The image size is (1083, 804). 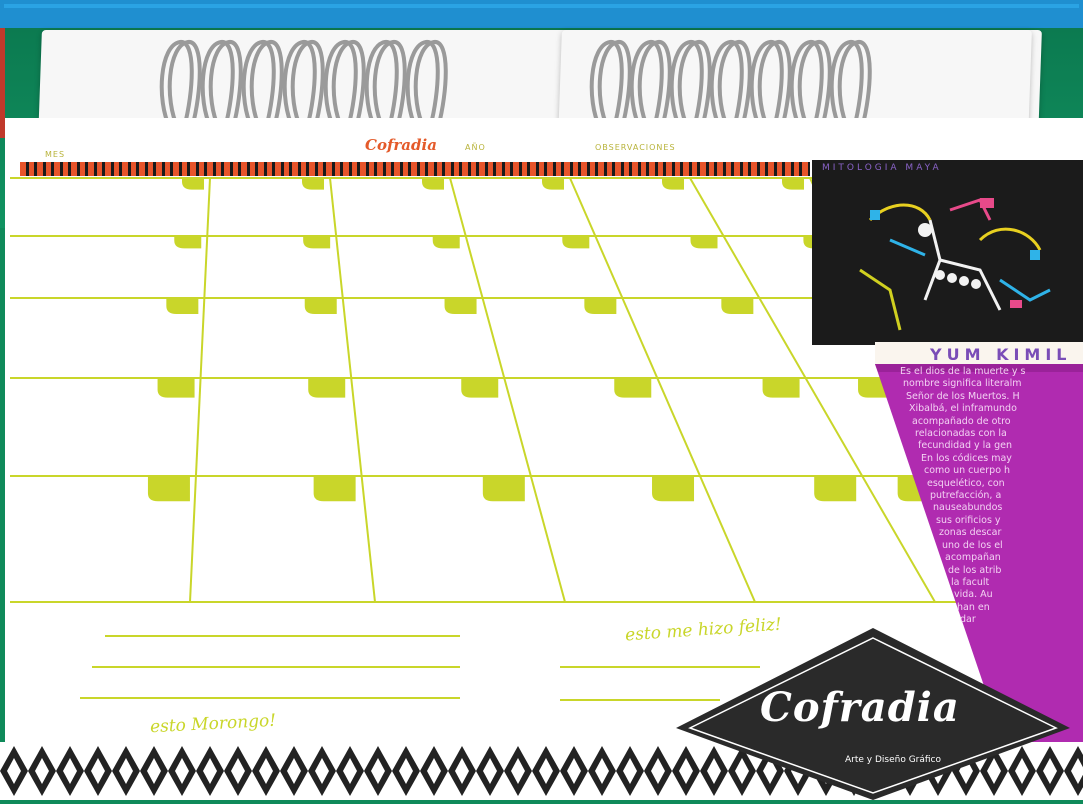 What do you see at coordinates (975, 570) in the screenshot?
I see `description-line: de los atrib` at bounding box center [975, 570].